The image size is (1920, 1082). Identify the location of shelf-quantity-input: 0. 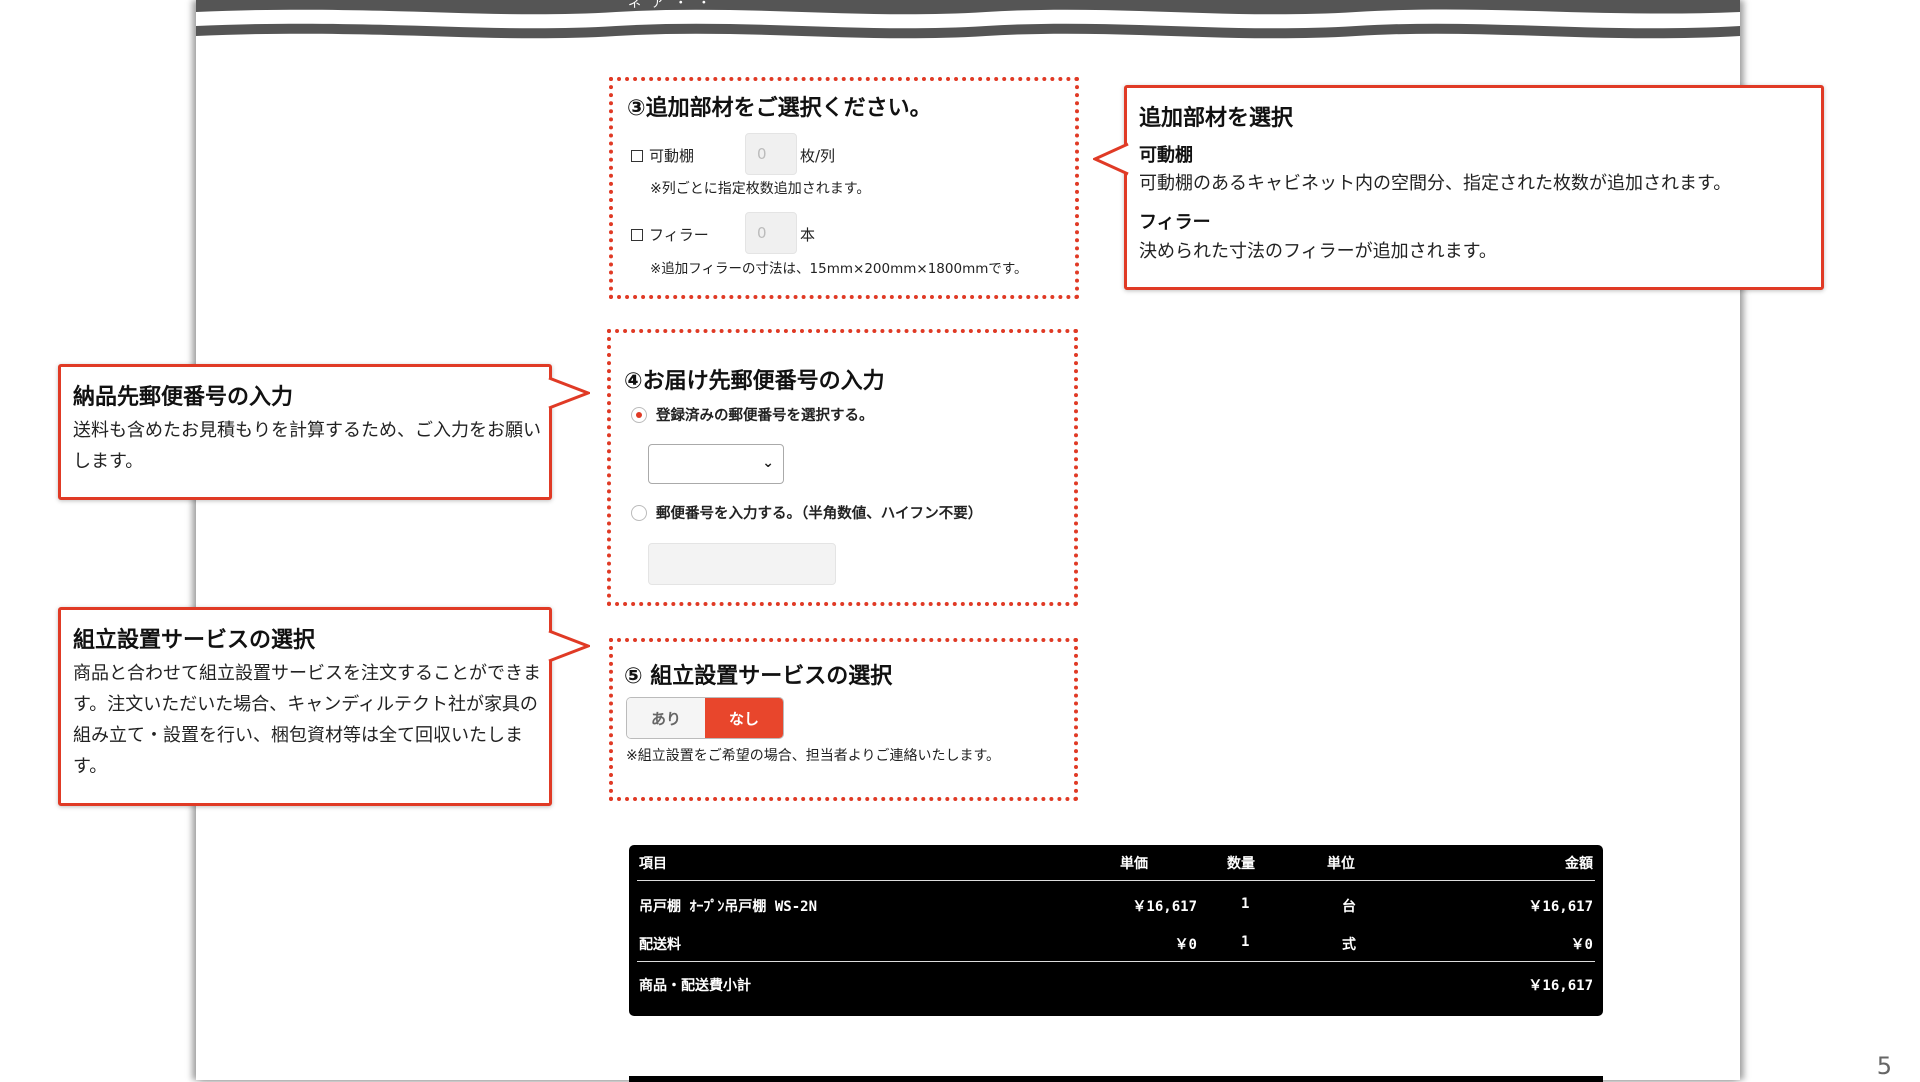
(771, 154).